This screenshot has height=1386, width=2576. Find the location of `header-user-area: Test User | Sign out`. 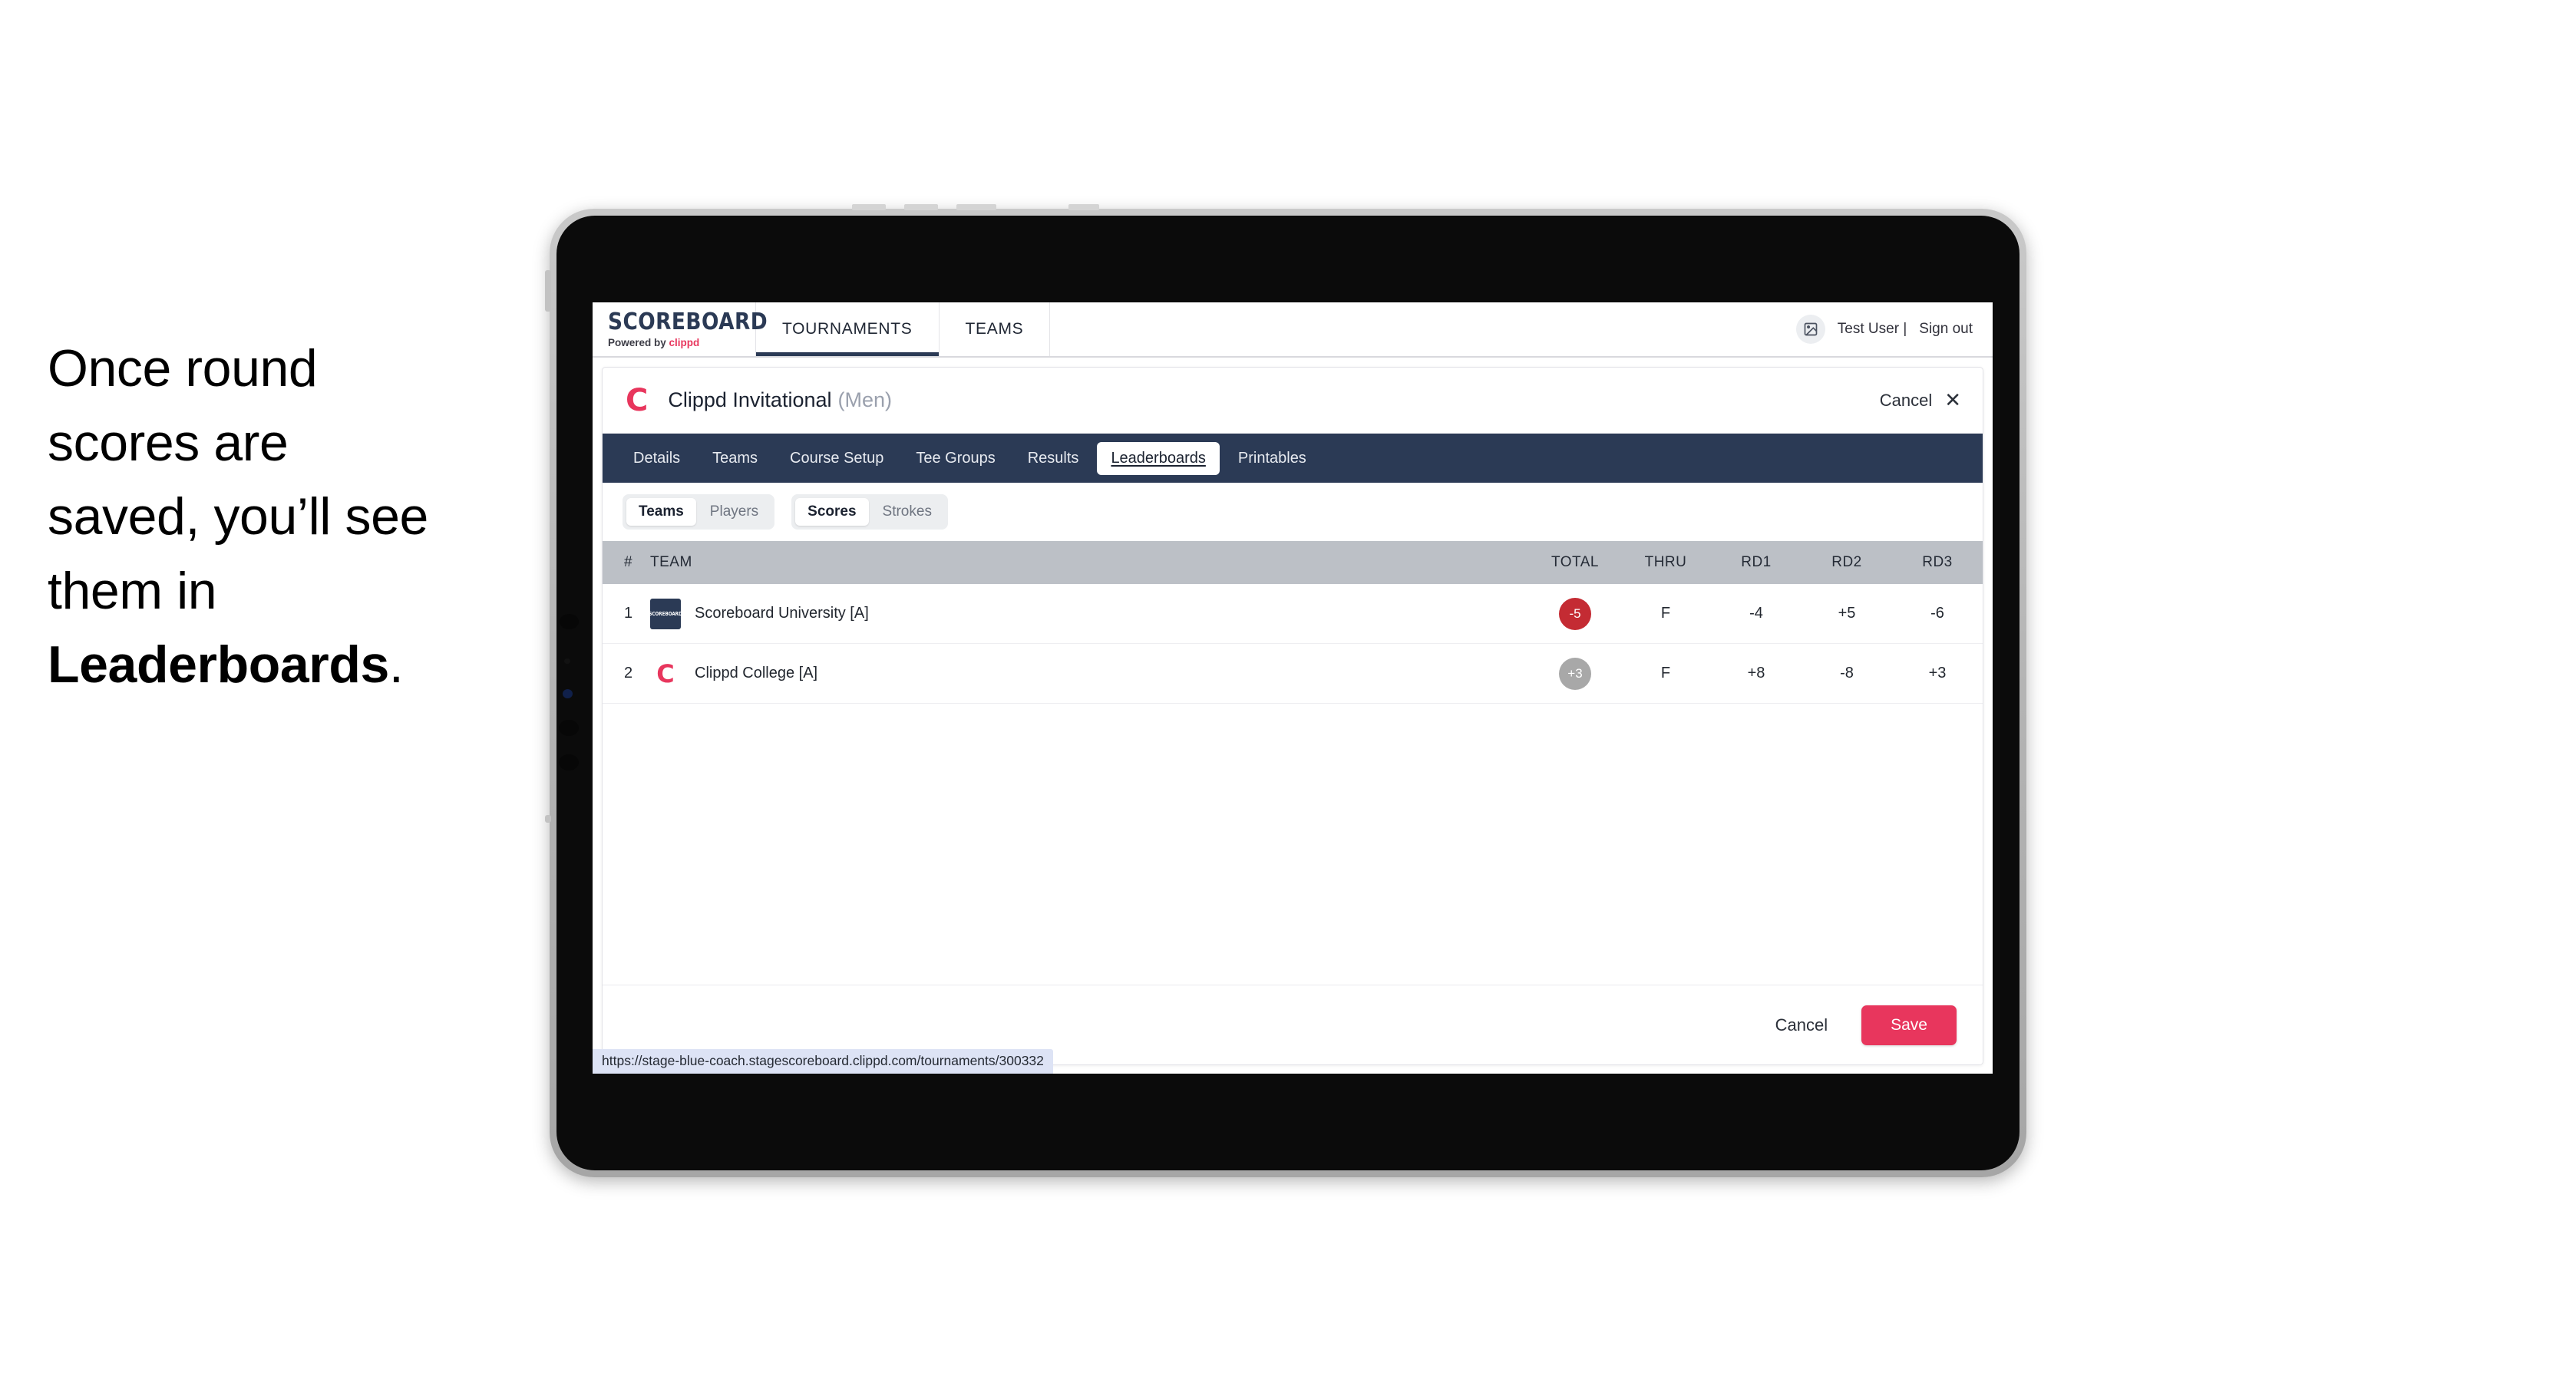

header-user-area: Test User | Sign out is located at coordinates (1894, 329).